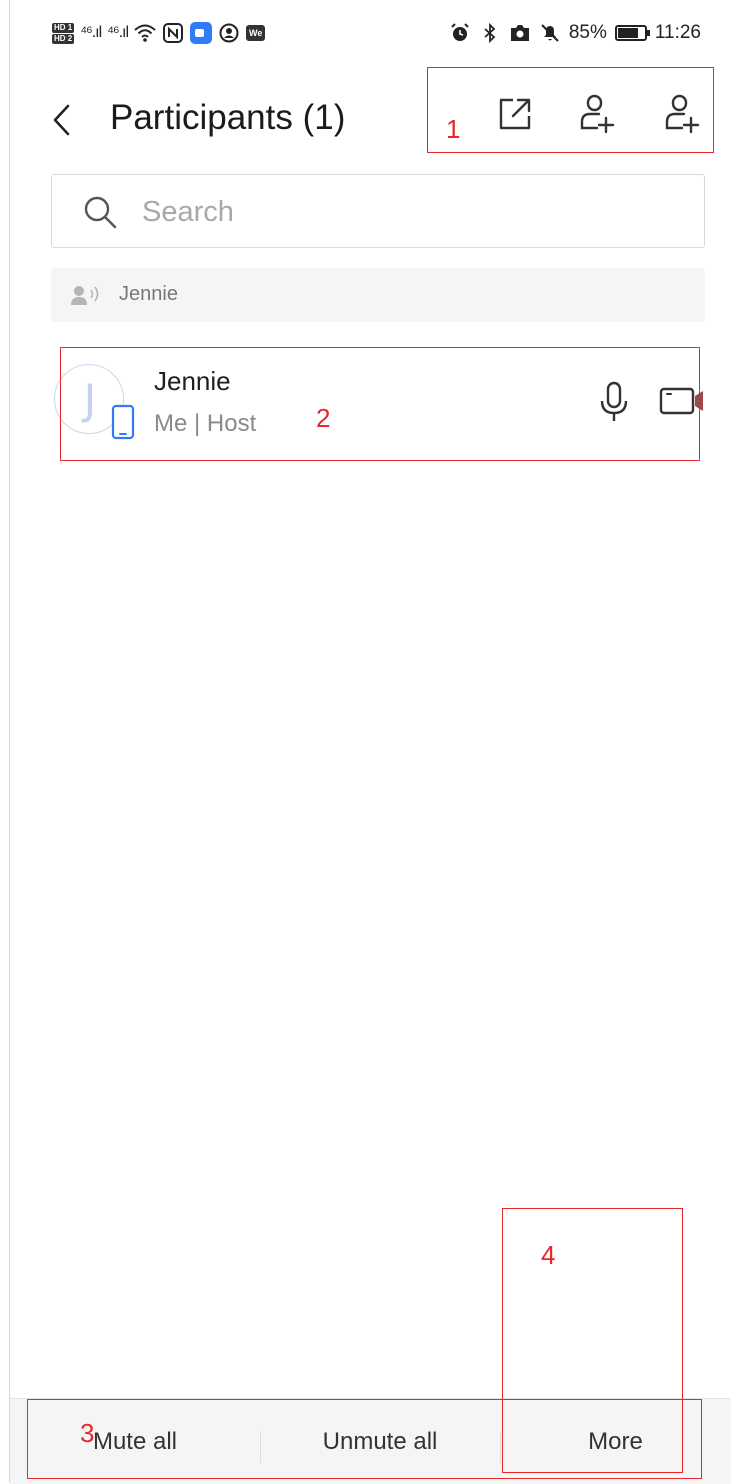 This screenshot has width=731, height=1484. What do you see at coordinates (123, 422) in the screenshot?
I see `mobile-device-icon` at bounding box center [123, 422].